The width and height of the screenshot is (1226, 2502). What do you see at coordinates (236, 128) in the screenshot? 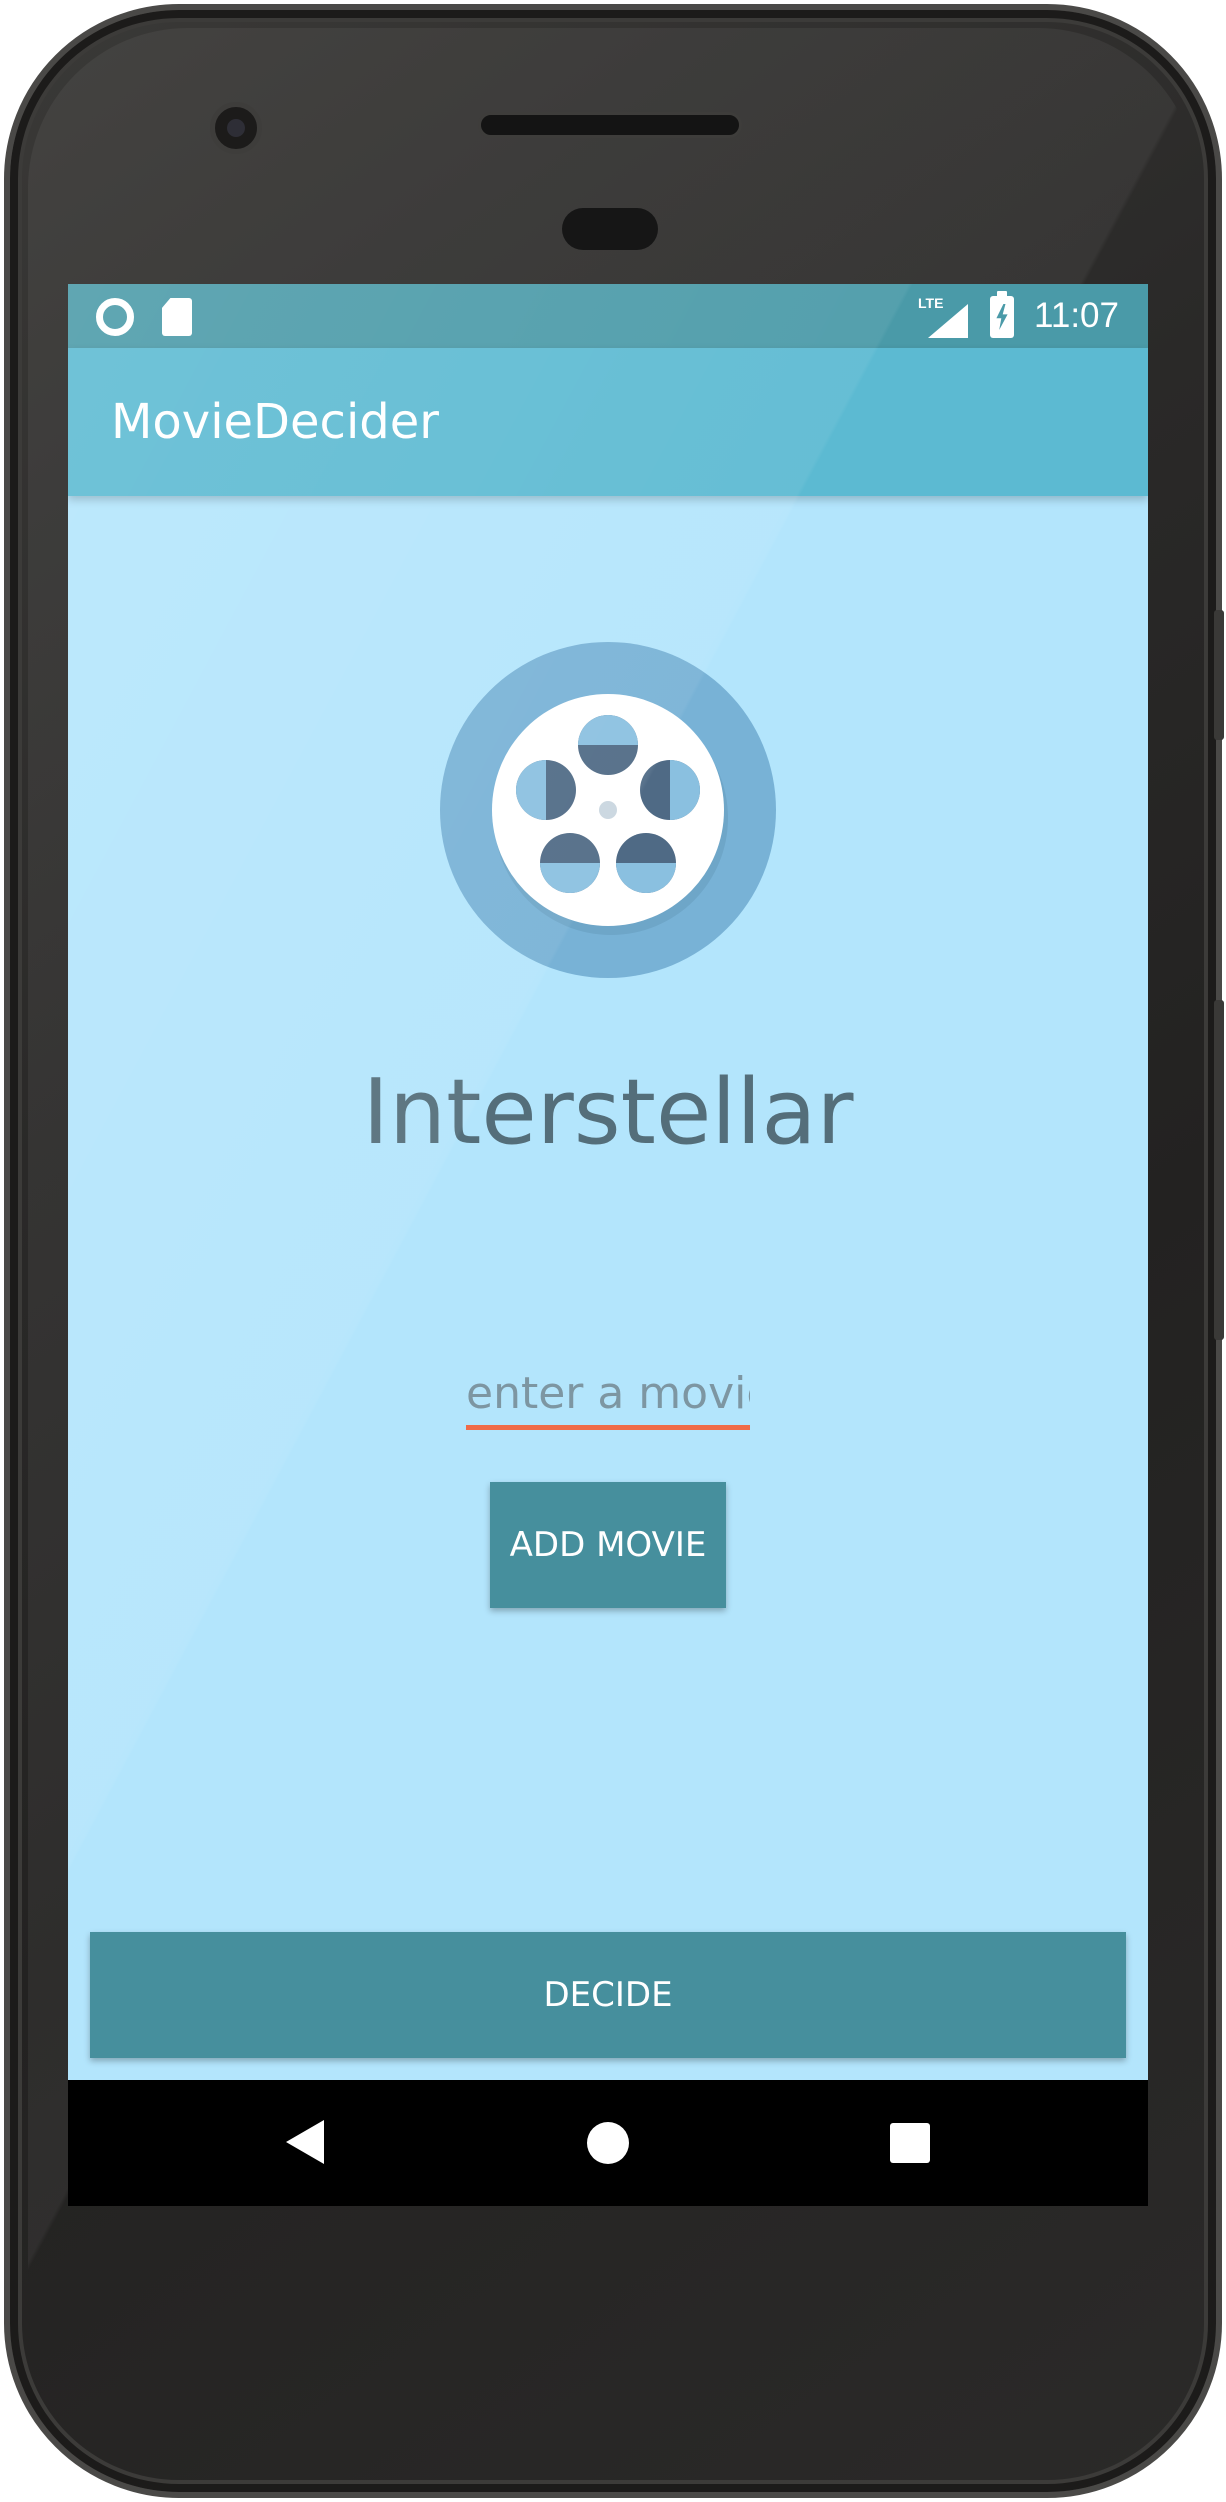
I see `front-camera` at bounding box center [236, 128].